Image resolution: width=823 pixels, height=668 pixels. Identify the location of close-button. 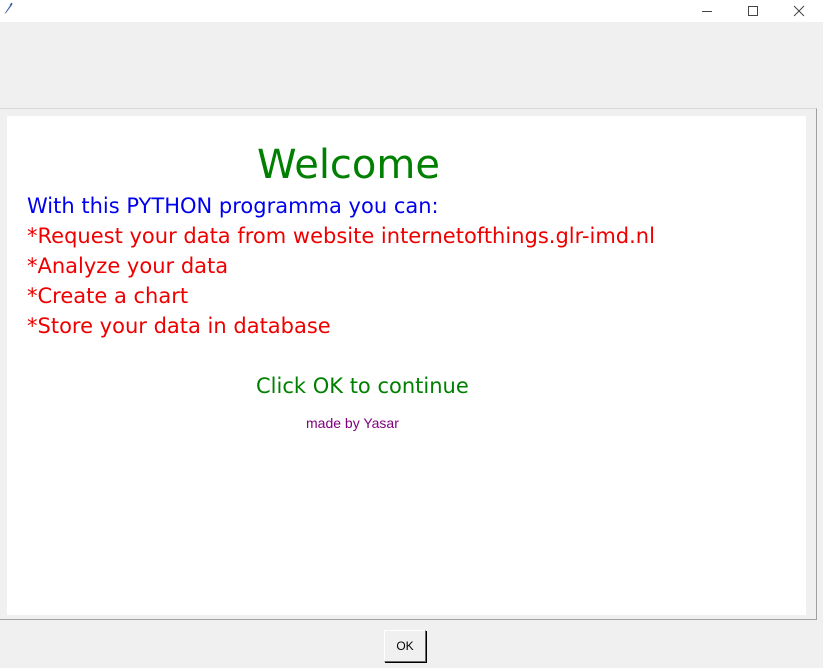
(799, 11).